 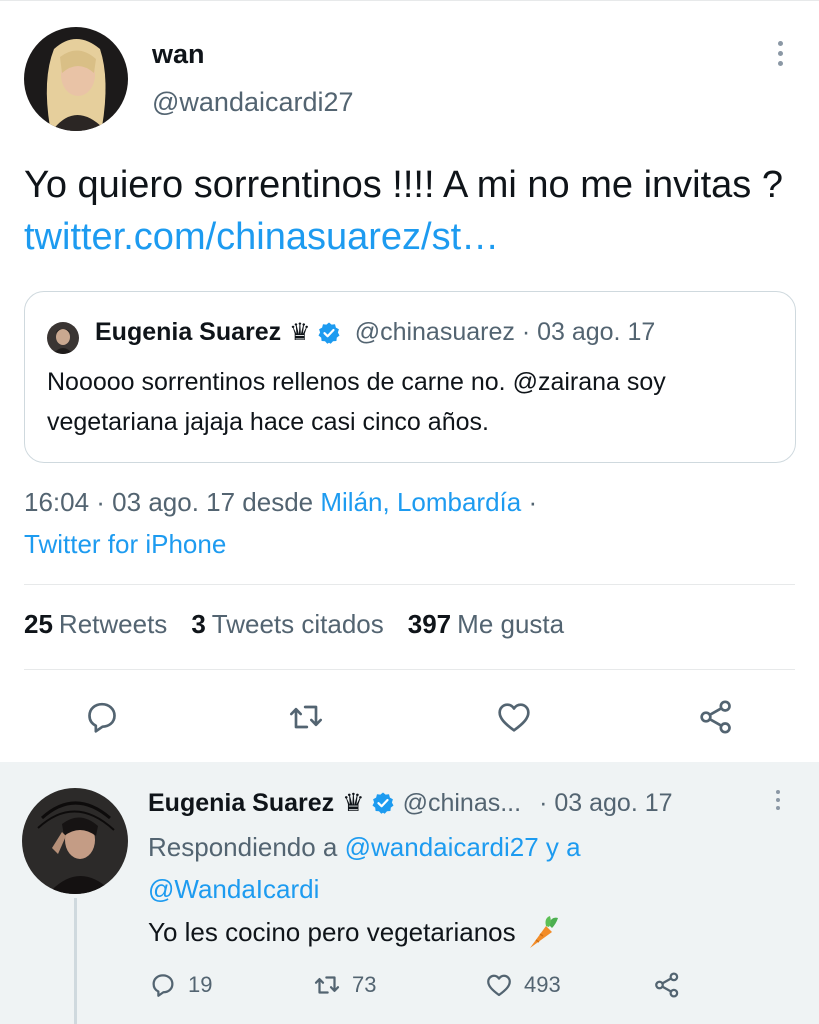 What do you see at coordinates (543, 932) in the screenshot?
I see `carrot-emoji` at bounding box center [543, 932].